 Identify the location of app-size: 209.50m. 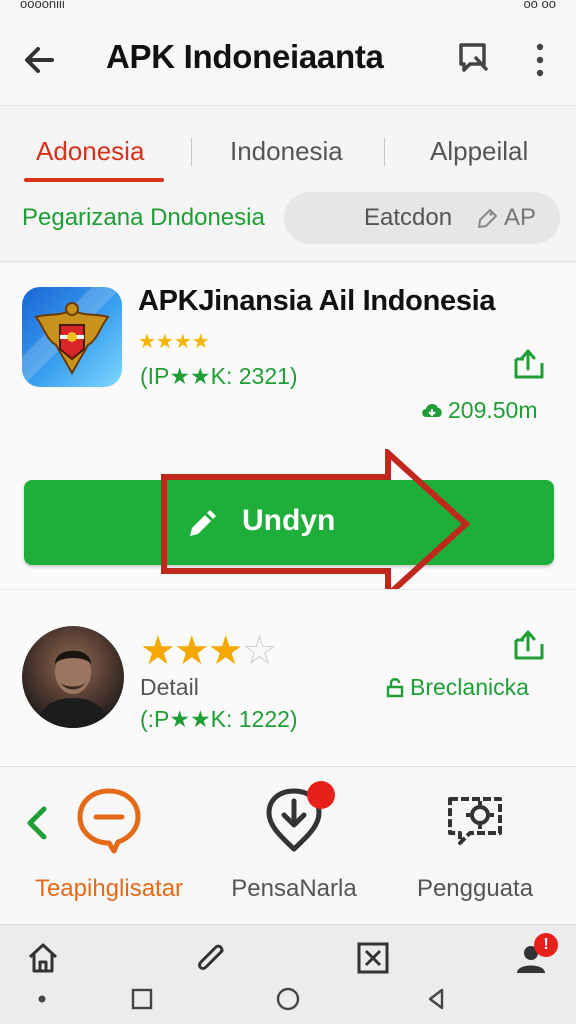
(479, 410).